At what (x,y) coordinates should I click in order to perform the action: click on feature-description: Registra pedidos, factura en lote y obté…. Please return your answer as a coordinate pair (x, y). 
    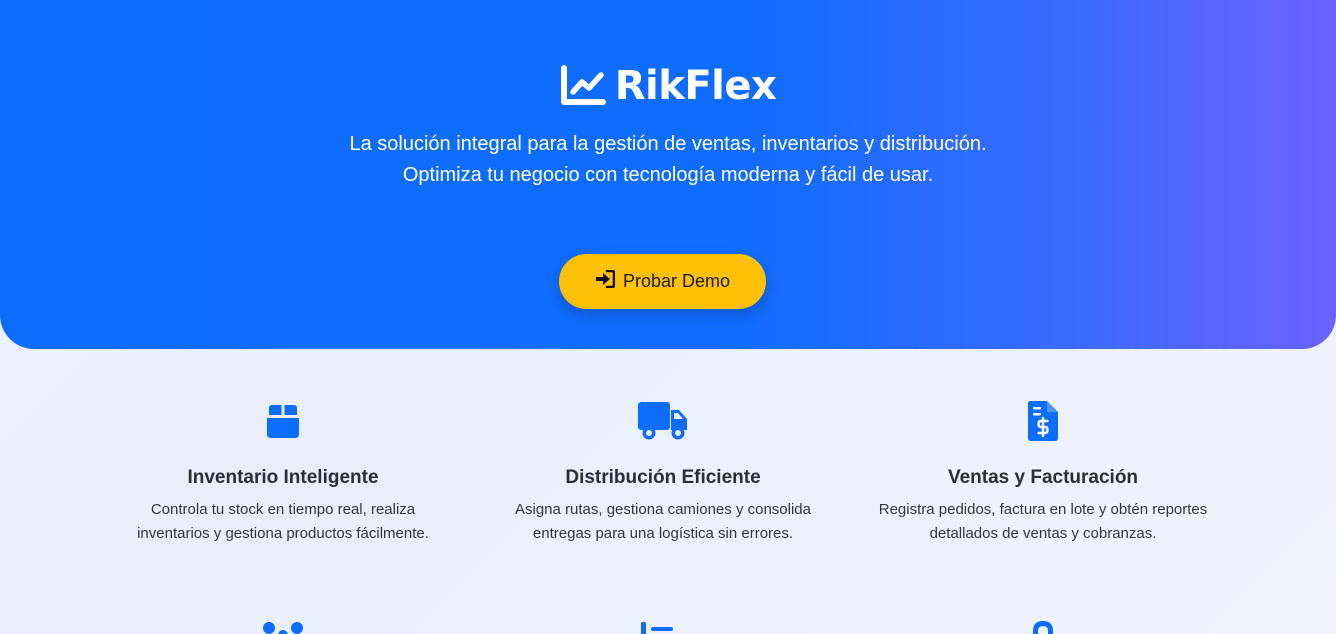
    Looking at the image, I should click on (1043, 521).